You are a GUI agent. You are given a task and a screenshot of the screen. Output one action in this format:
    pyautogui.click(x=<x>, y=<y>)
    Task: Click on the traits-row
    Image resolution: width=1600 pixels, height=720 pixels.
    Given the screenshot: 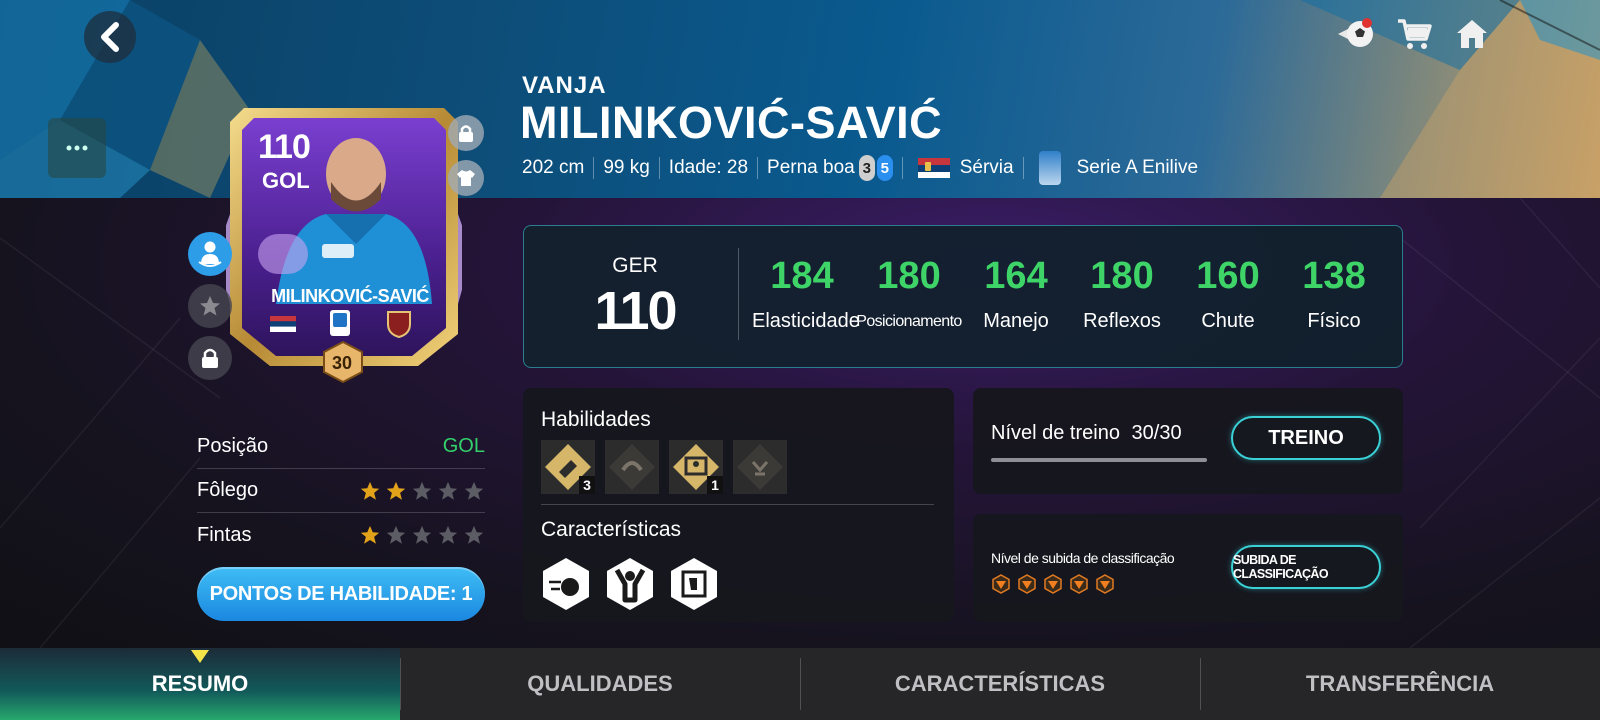 What is the action you would take?
    pyautogui.click(x=630, y=584)
    